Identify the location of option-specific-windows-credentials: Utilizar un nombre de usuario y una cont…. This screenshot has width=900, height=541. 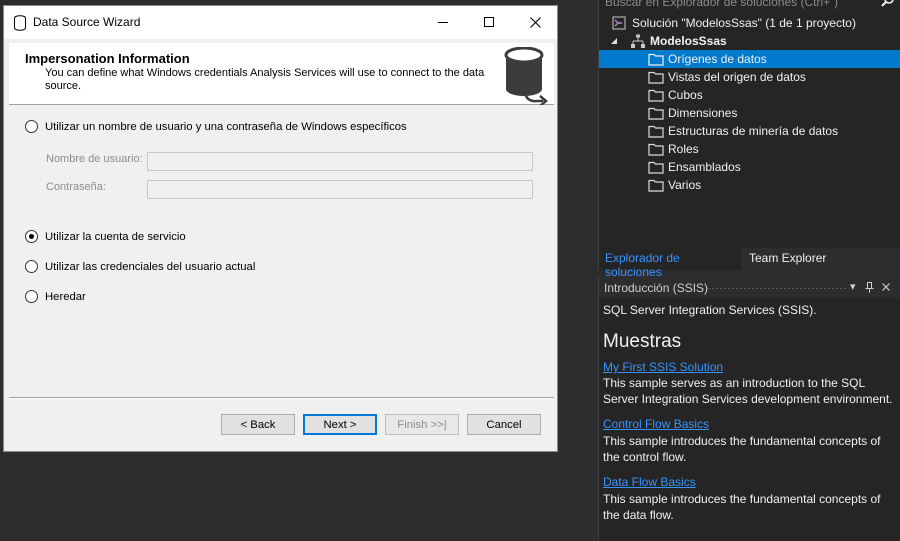
(216, 126).